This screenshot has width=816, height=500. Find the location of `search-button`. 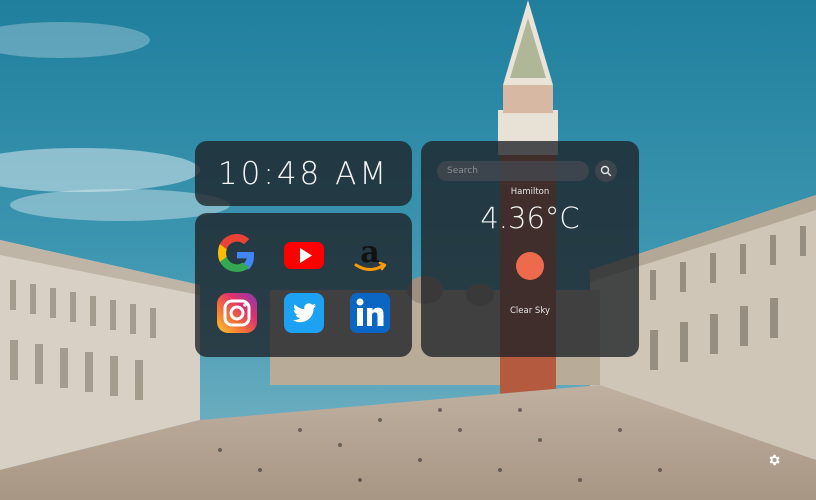

search-button is located at coordinates (606, 171).